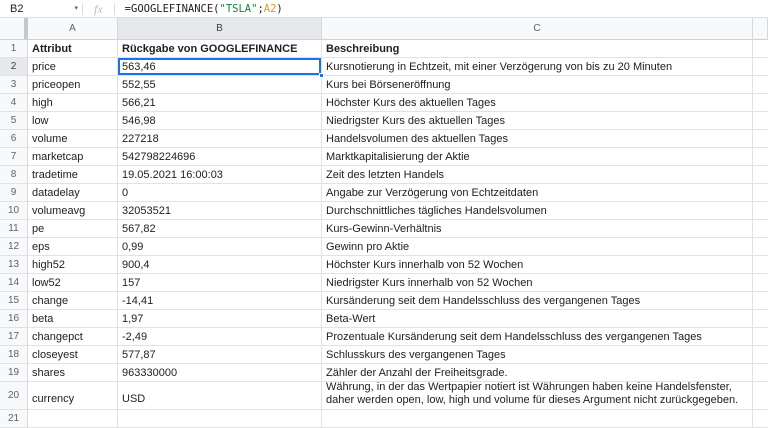  I want to click on cell-B8: 19.05.2021 16:00:03, so click(220, 175).